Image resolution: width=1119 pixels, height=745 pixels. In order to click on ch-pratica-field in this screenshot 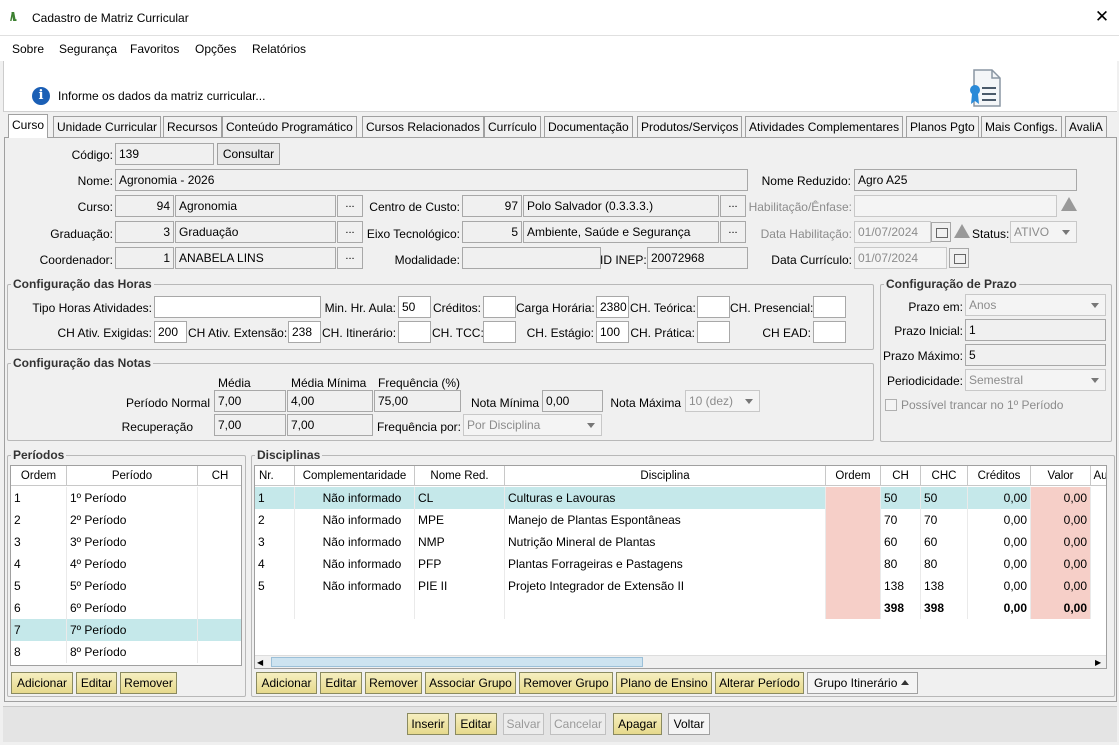, I will do `click(713, 332)`.